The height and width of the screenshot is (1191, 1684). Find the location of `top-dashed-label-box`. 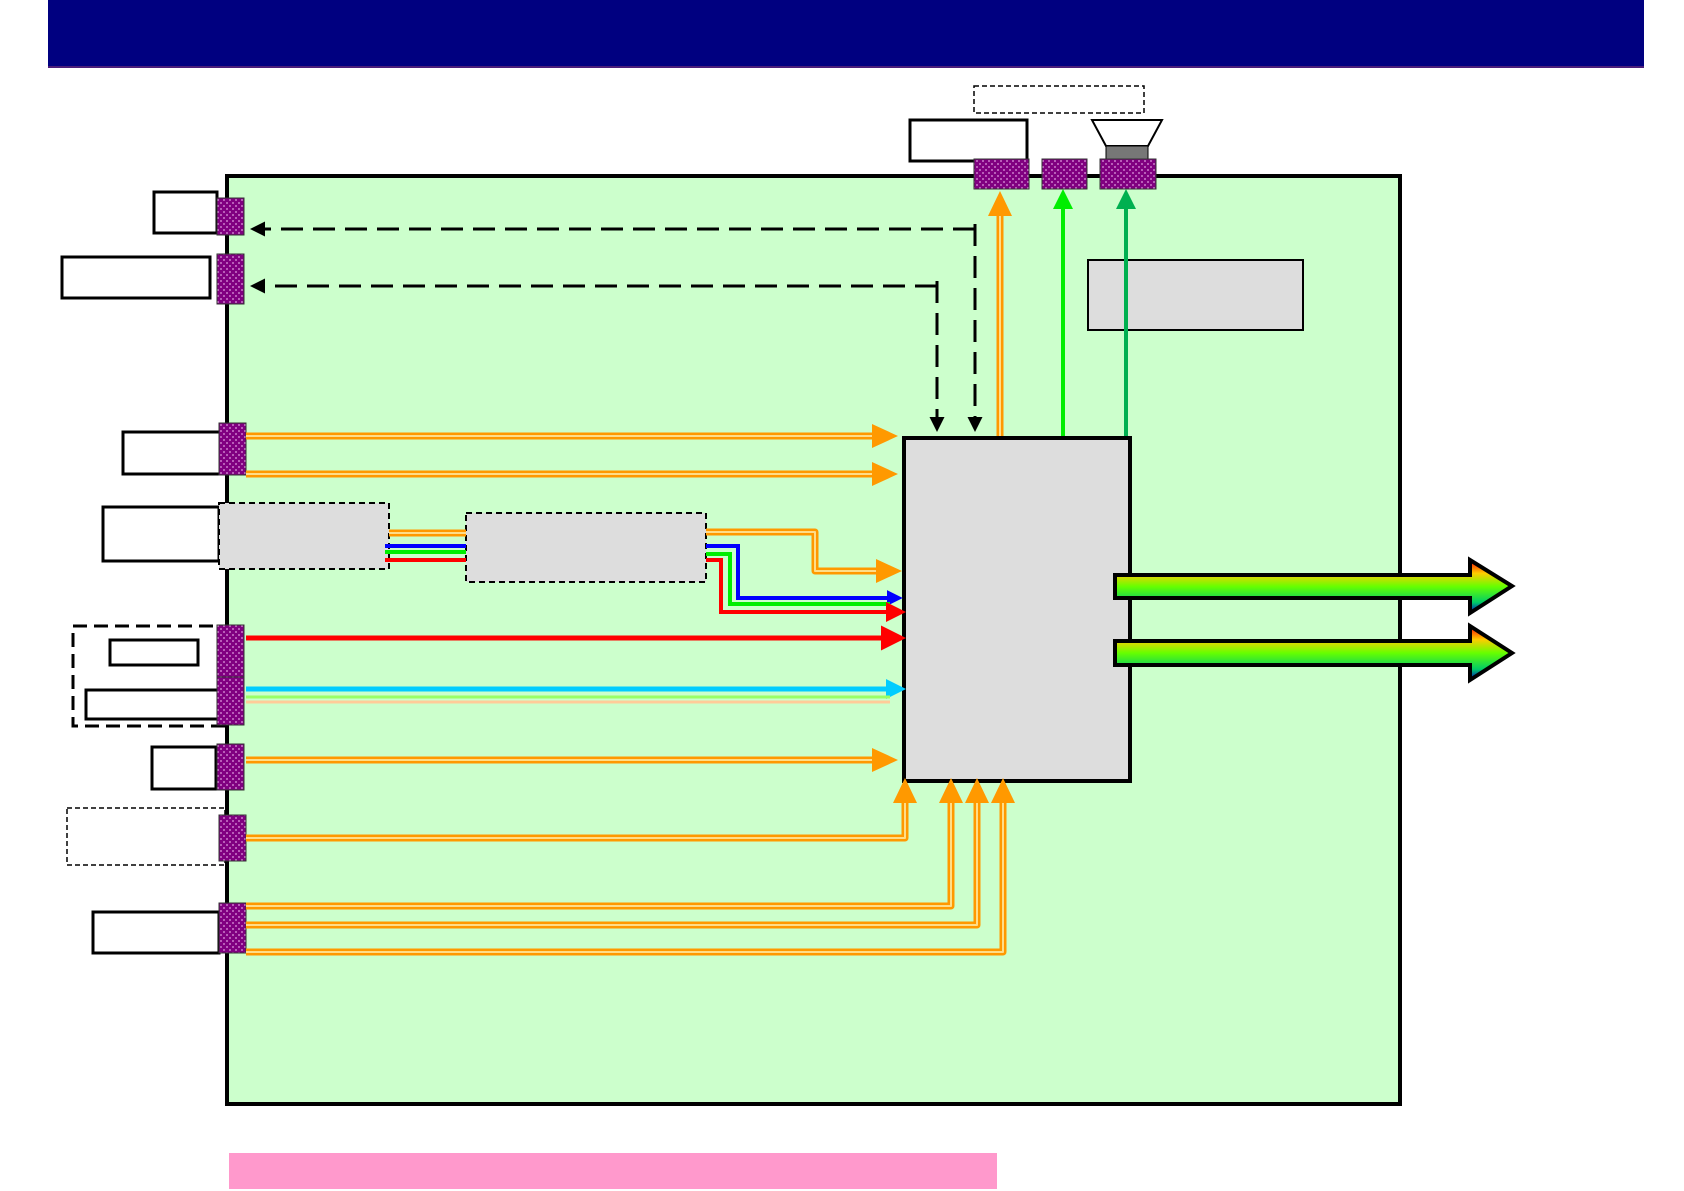

top-dashed-label-box is located at coordinates (1059, 99).